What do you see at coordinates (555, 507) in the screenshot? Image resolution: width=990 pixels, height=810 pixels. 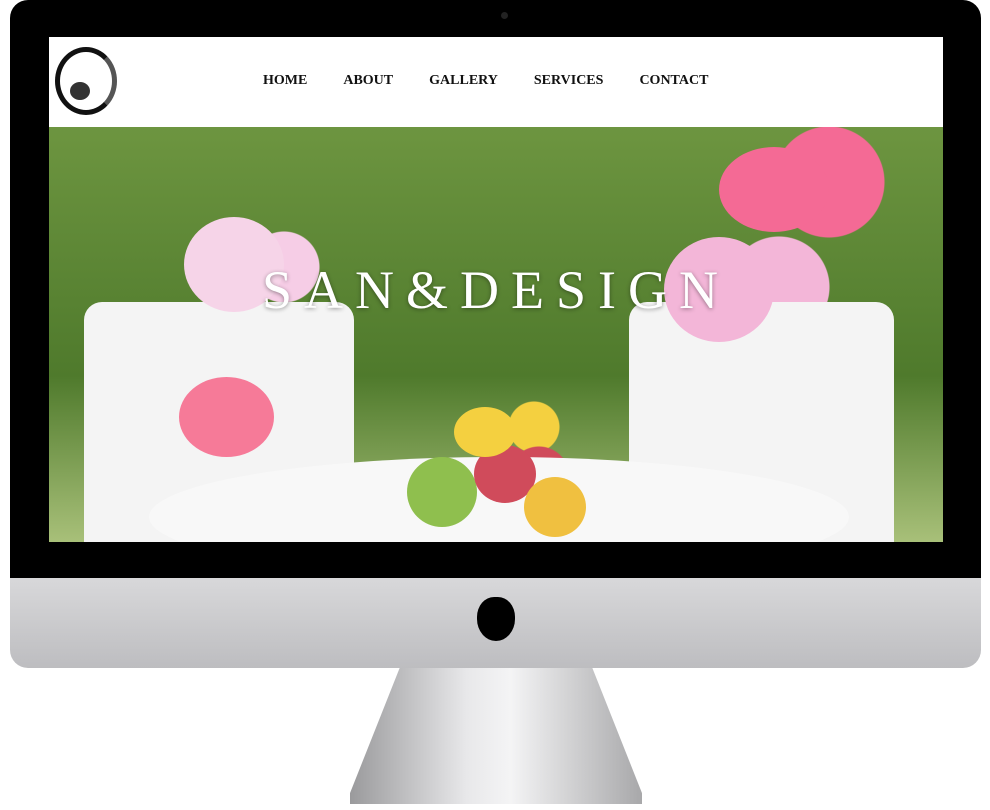 I see `lemon` at bounding box center [555, 507].